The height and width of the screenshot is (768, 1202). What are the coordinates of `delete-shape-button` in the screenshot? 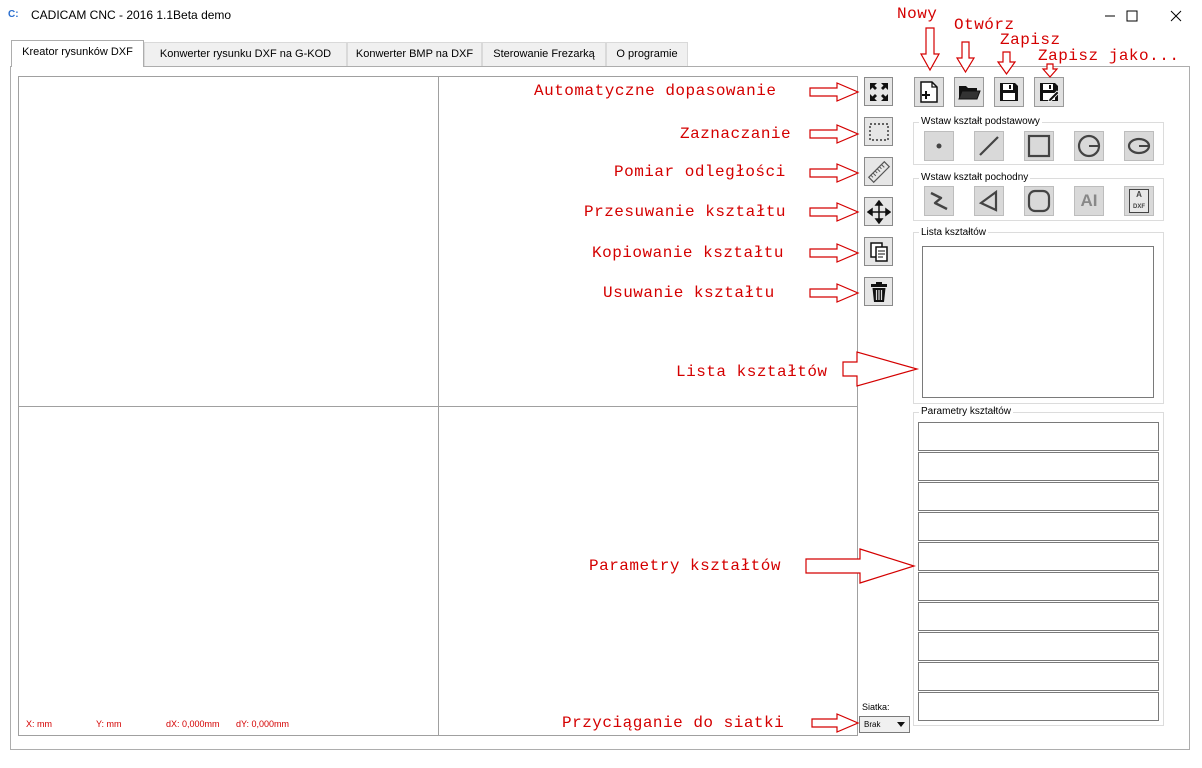 It's located at (878, 291).